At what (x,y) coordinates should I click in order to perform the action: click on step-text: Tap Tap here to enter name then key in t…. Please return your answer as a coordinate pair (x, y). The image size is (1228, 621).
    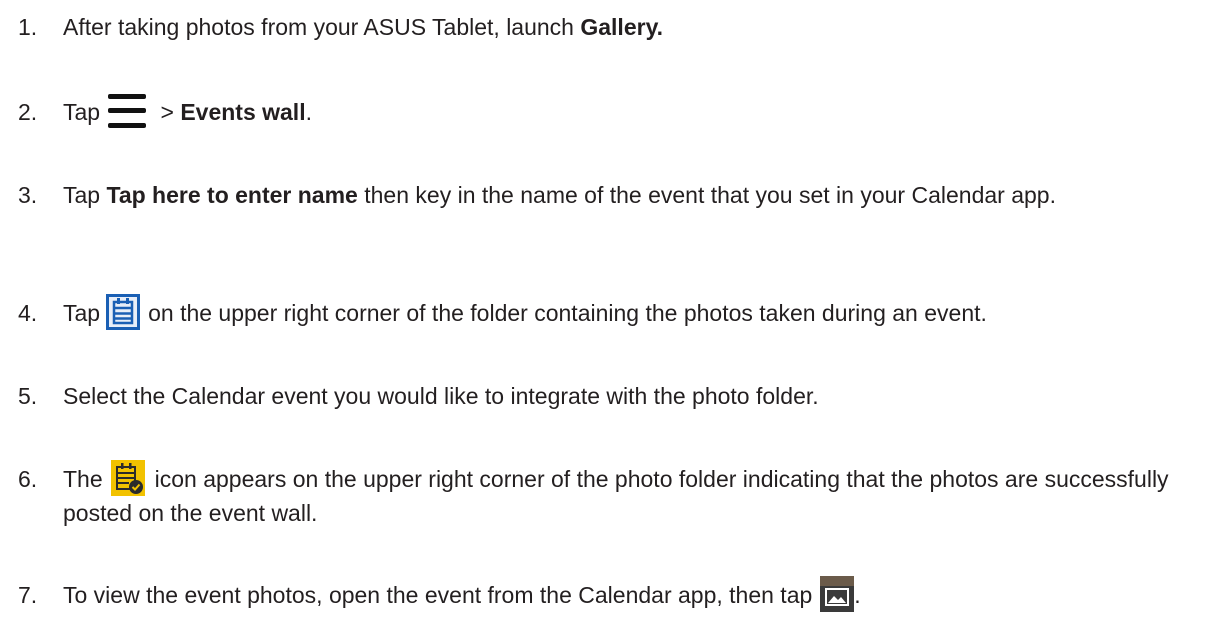
    Looking at the image, I should click on (559, 195).